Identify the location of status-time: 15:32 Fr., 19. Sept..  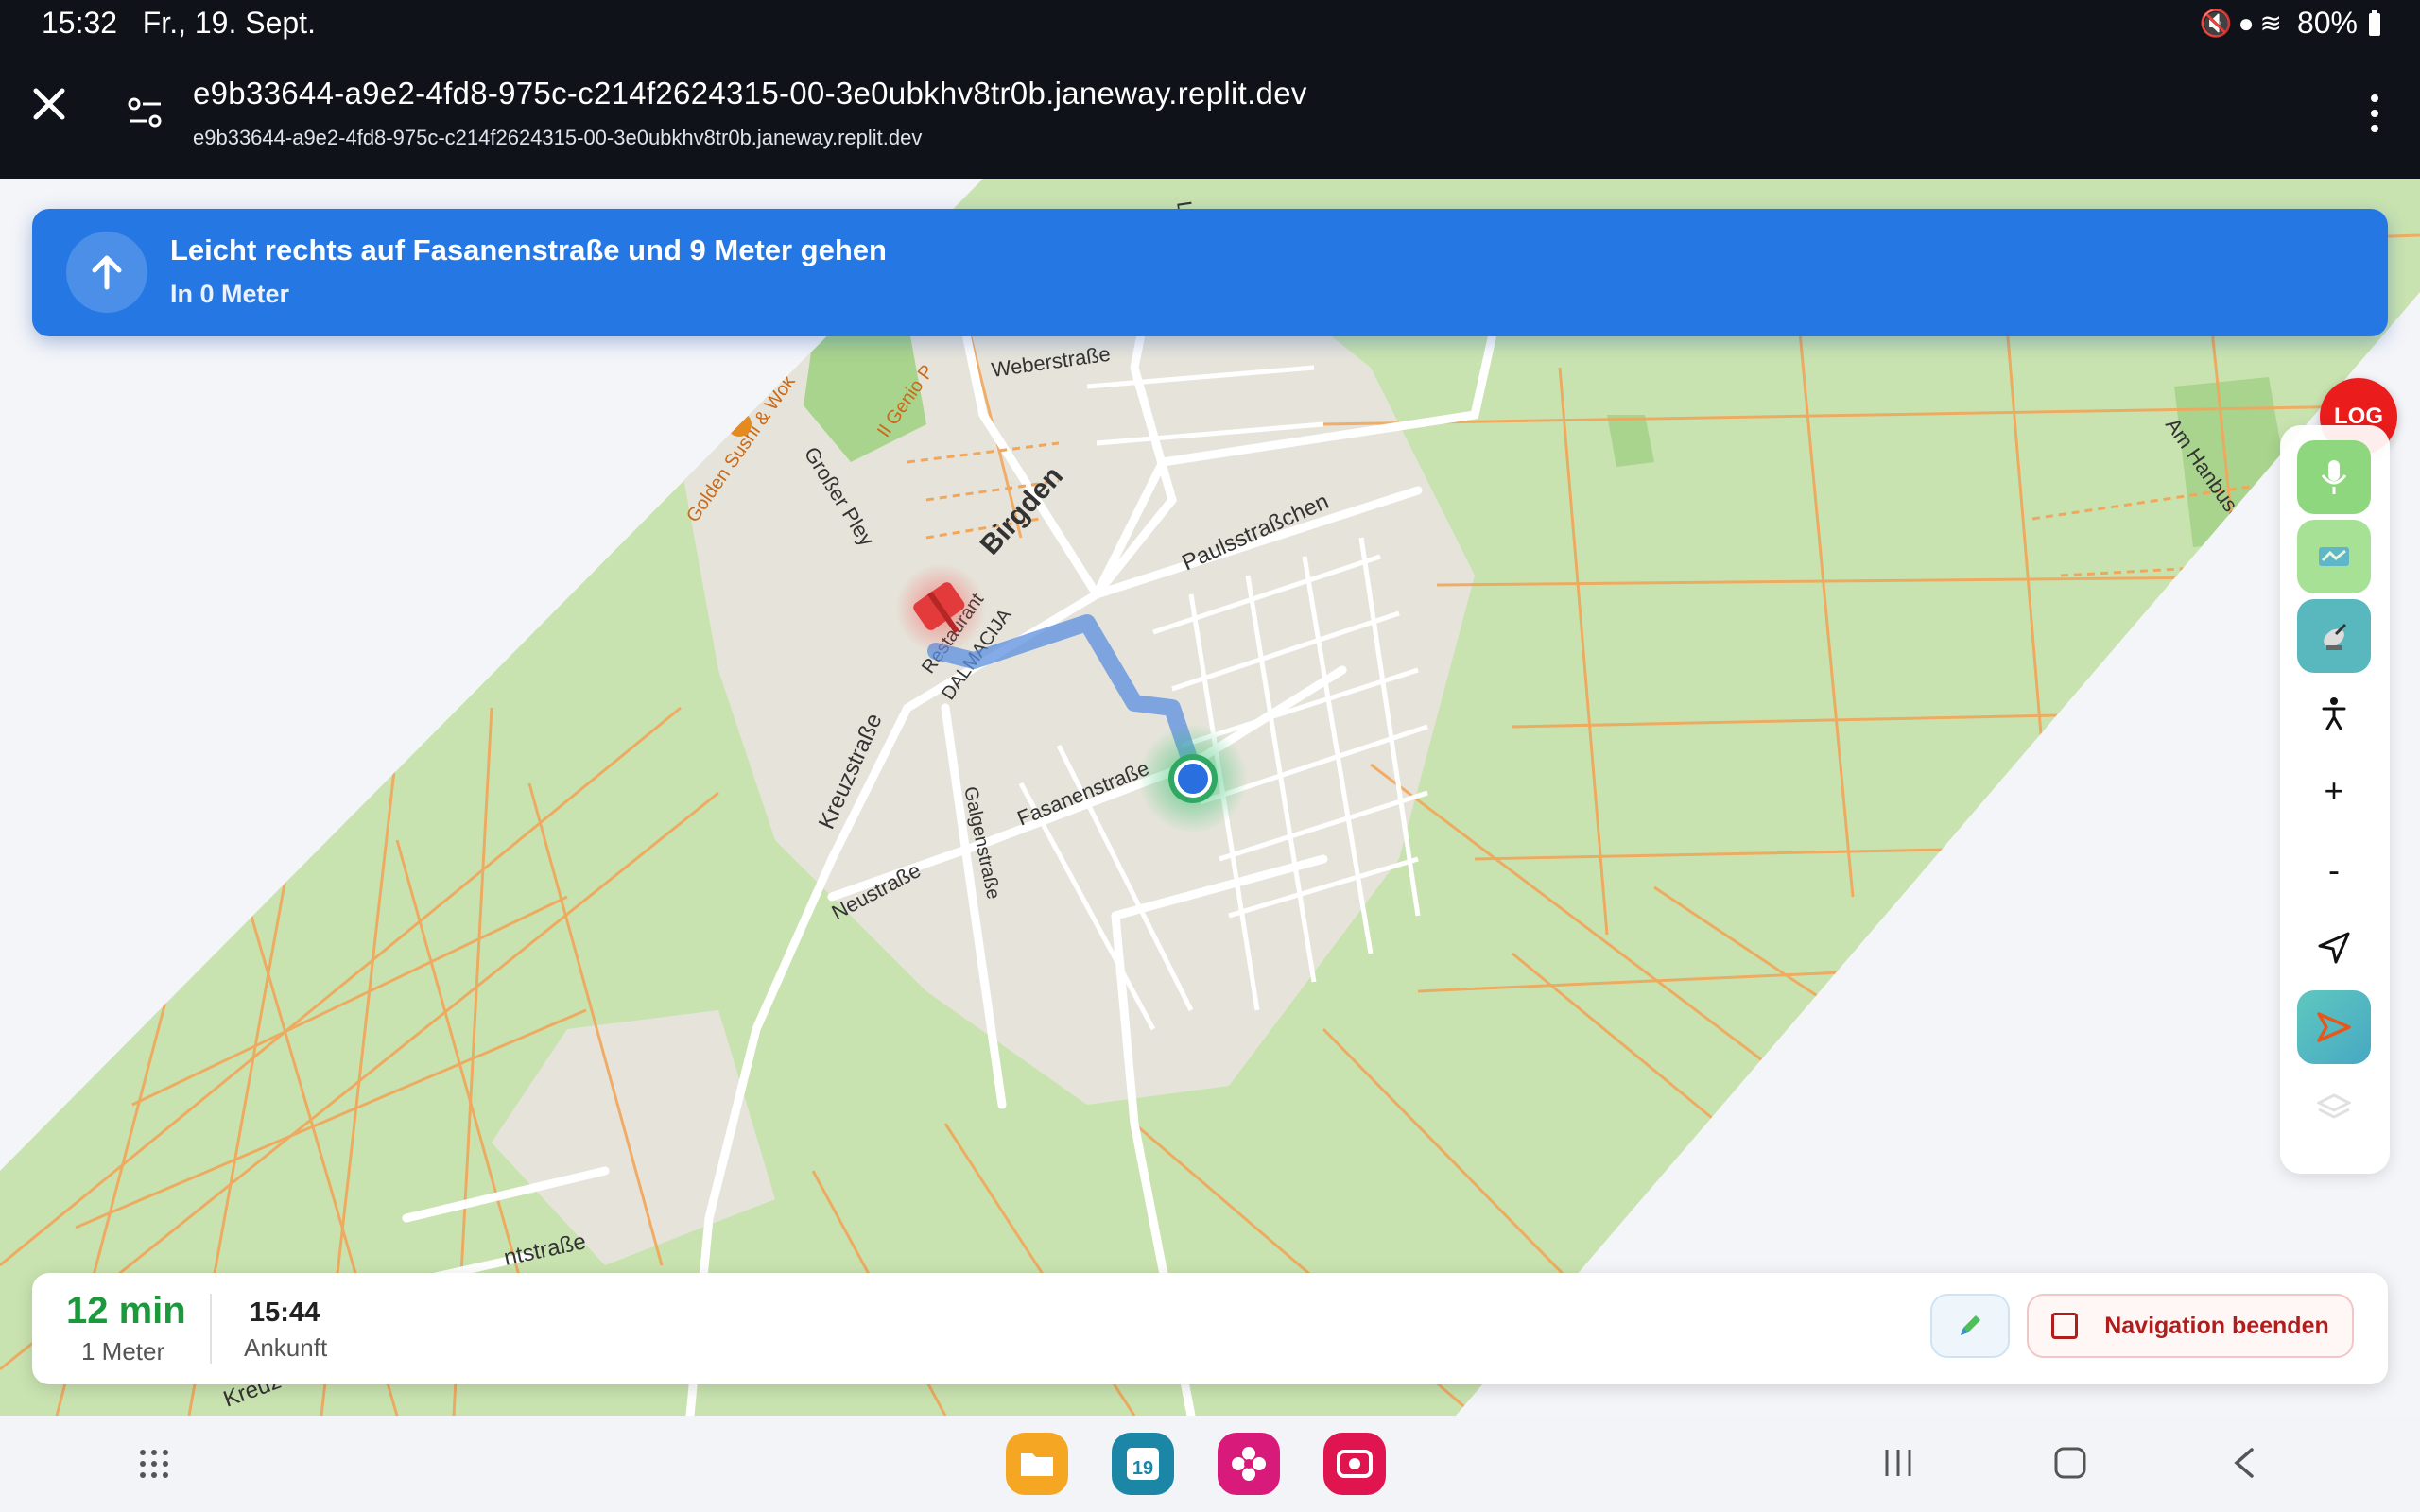
(179, 23).